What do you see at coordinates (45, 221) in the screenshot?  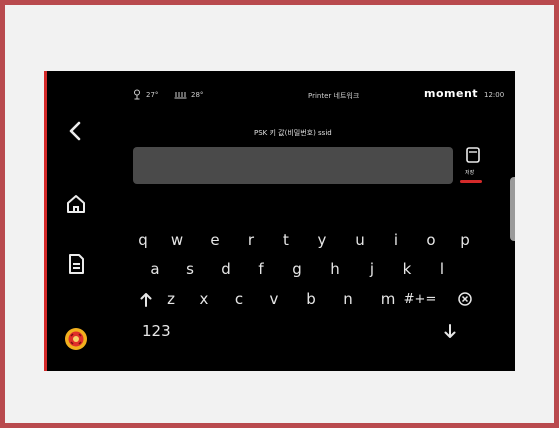 I see `accent-bar` at bounding box center [45, 221].